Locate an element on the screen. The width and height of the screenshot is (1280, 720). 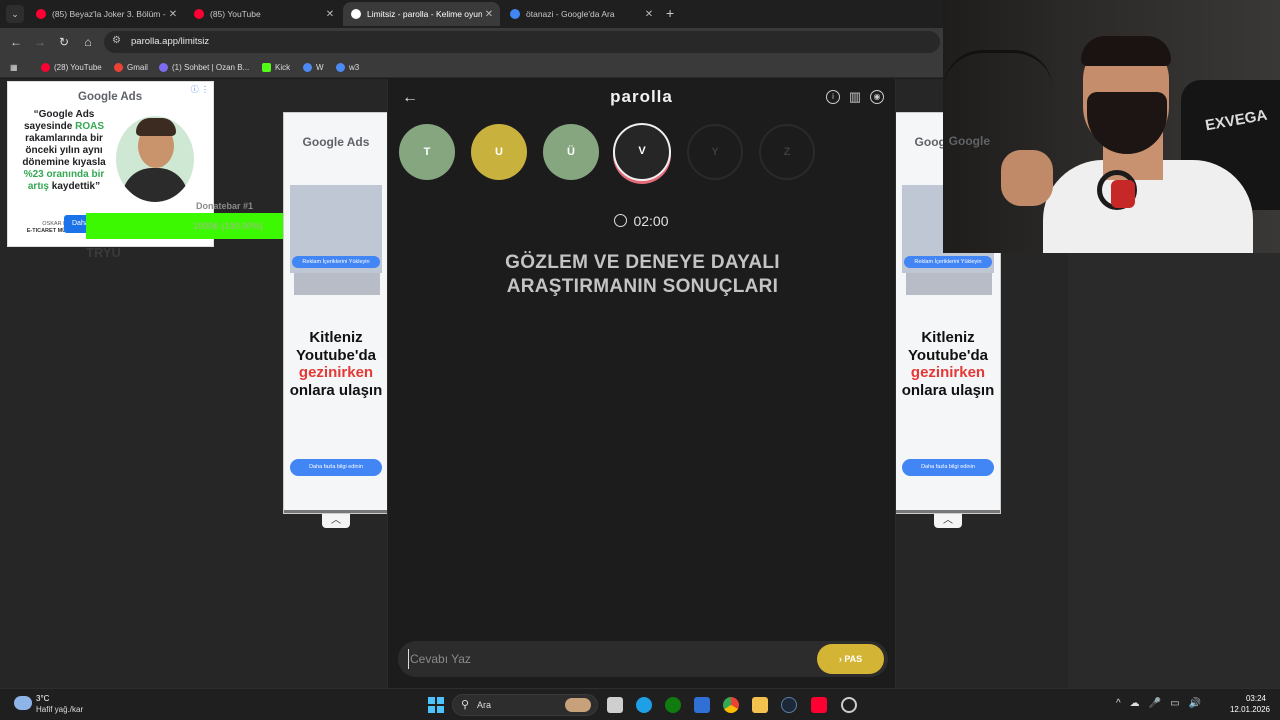
url-text: parolla.app/limitsiz is located at coordinates (170, 41).